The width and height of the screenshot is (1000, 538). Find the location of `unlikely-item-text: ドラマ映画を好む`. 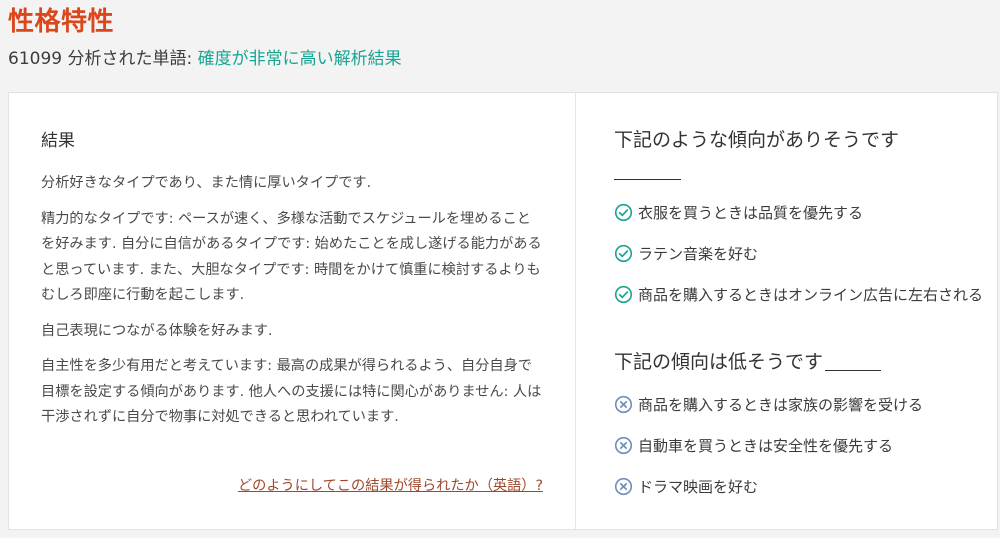

unlikely-item-text: ドラマ映画を好む is located at coordinates (698, 487).